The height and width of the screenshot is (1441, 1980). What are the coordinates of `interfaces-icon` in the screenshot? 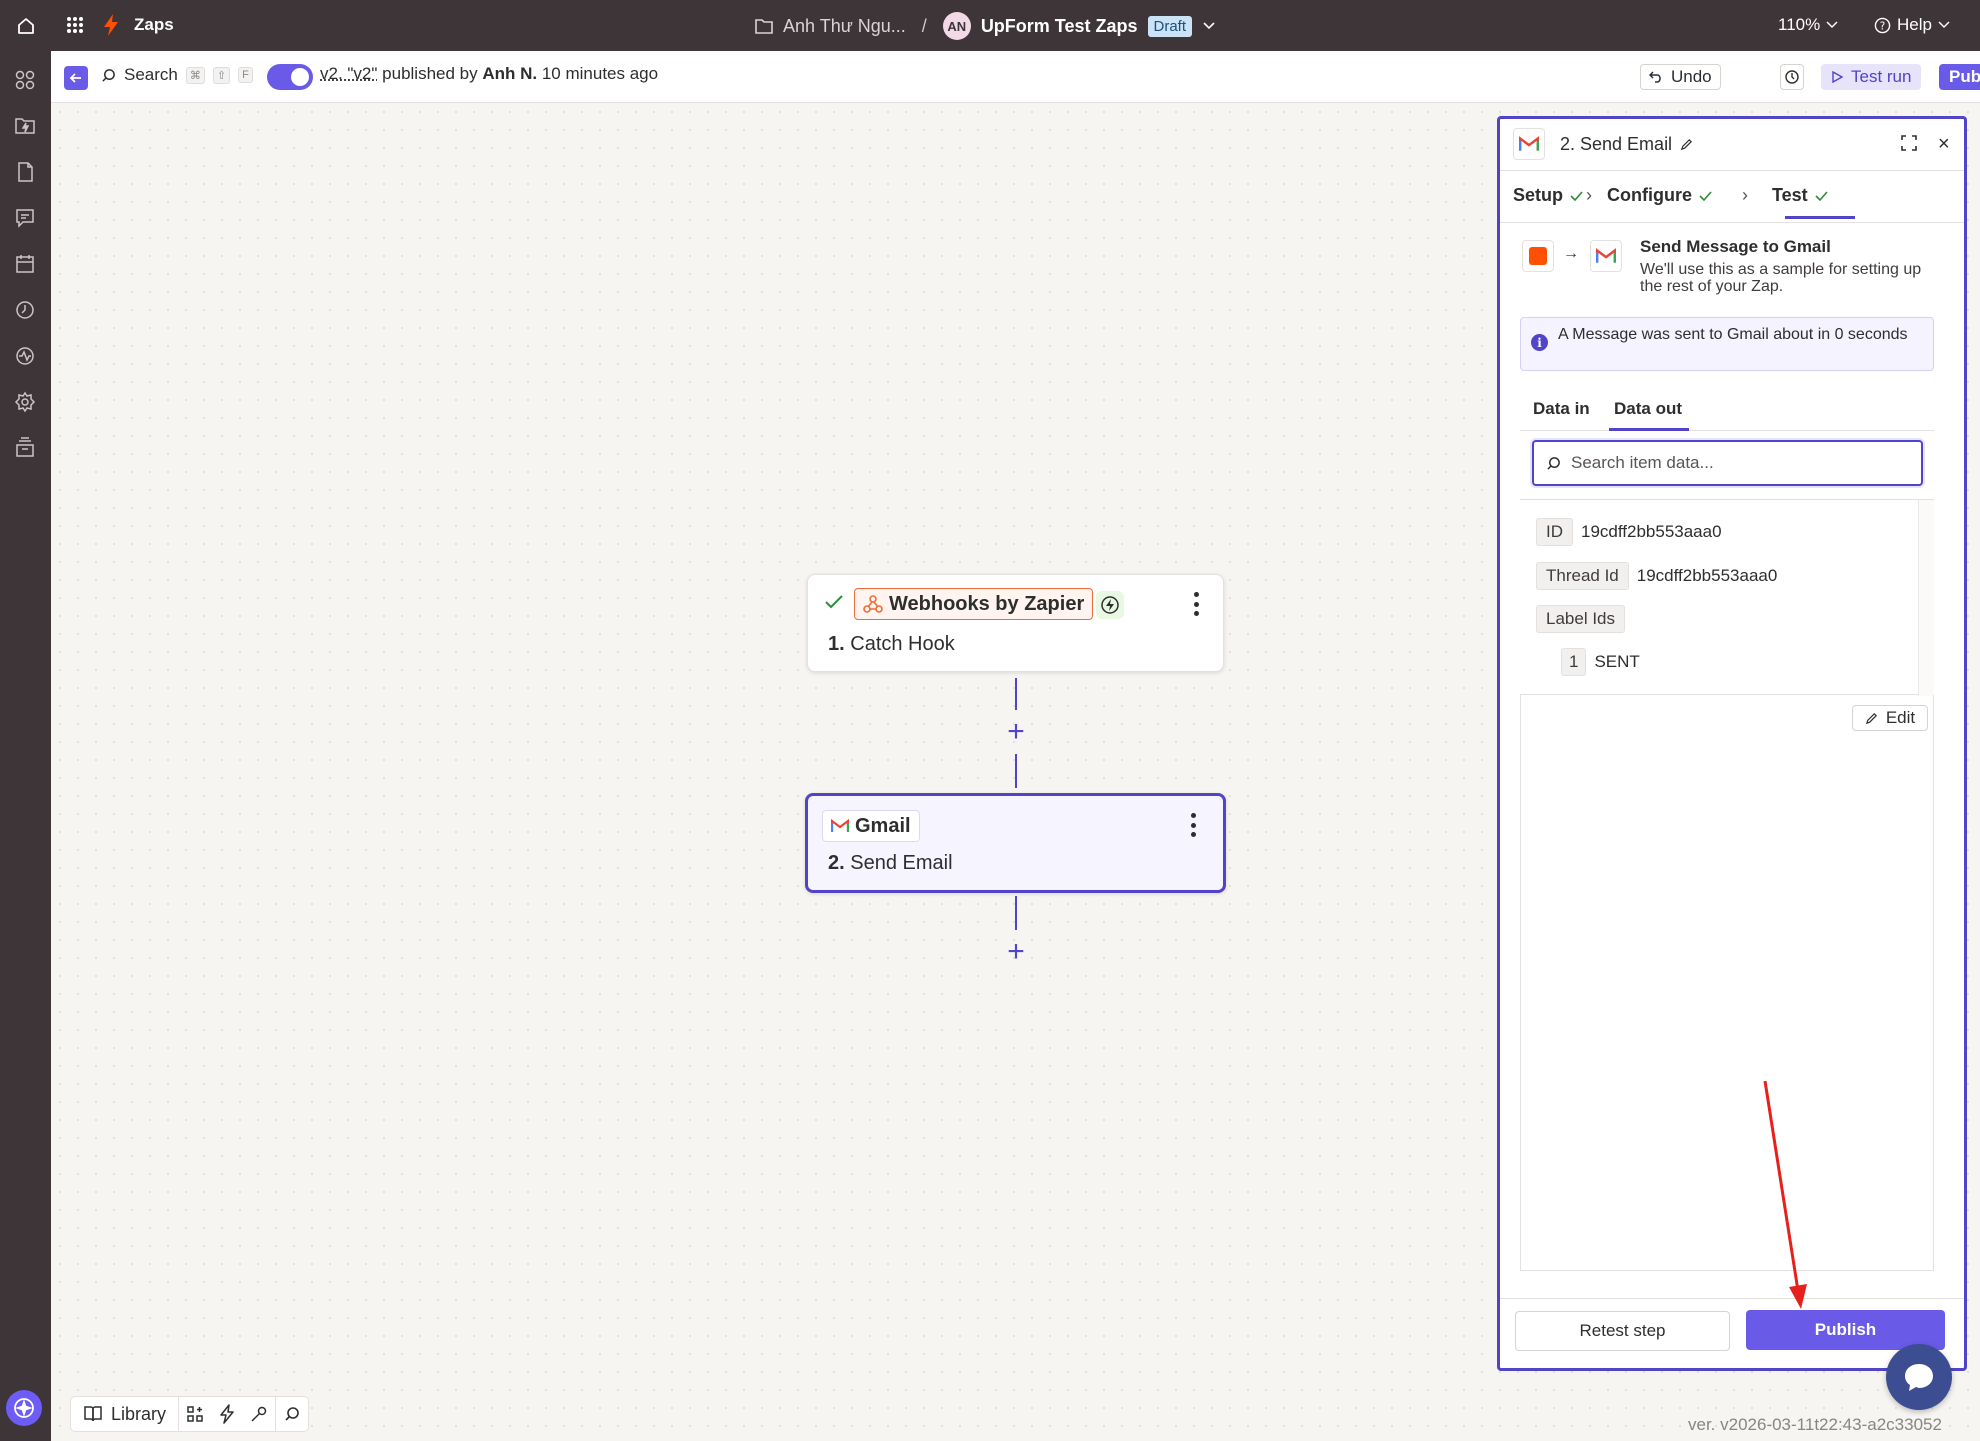 It's located at (25, 218).